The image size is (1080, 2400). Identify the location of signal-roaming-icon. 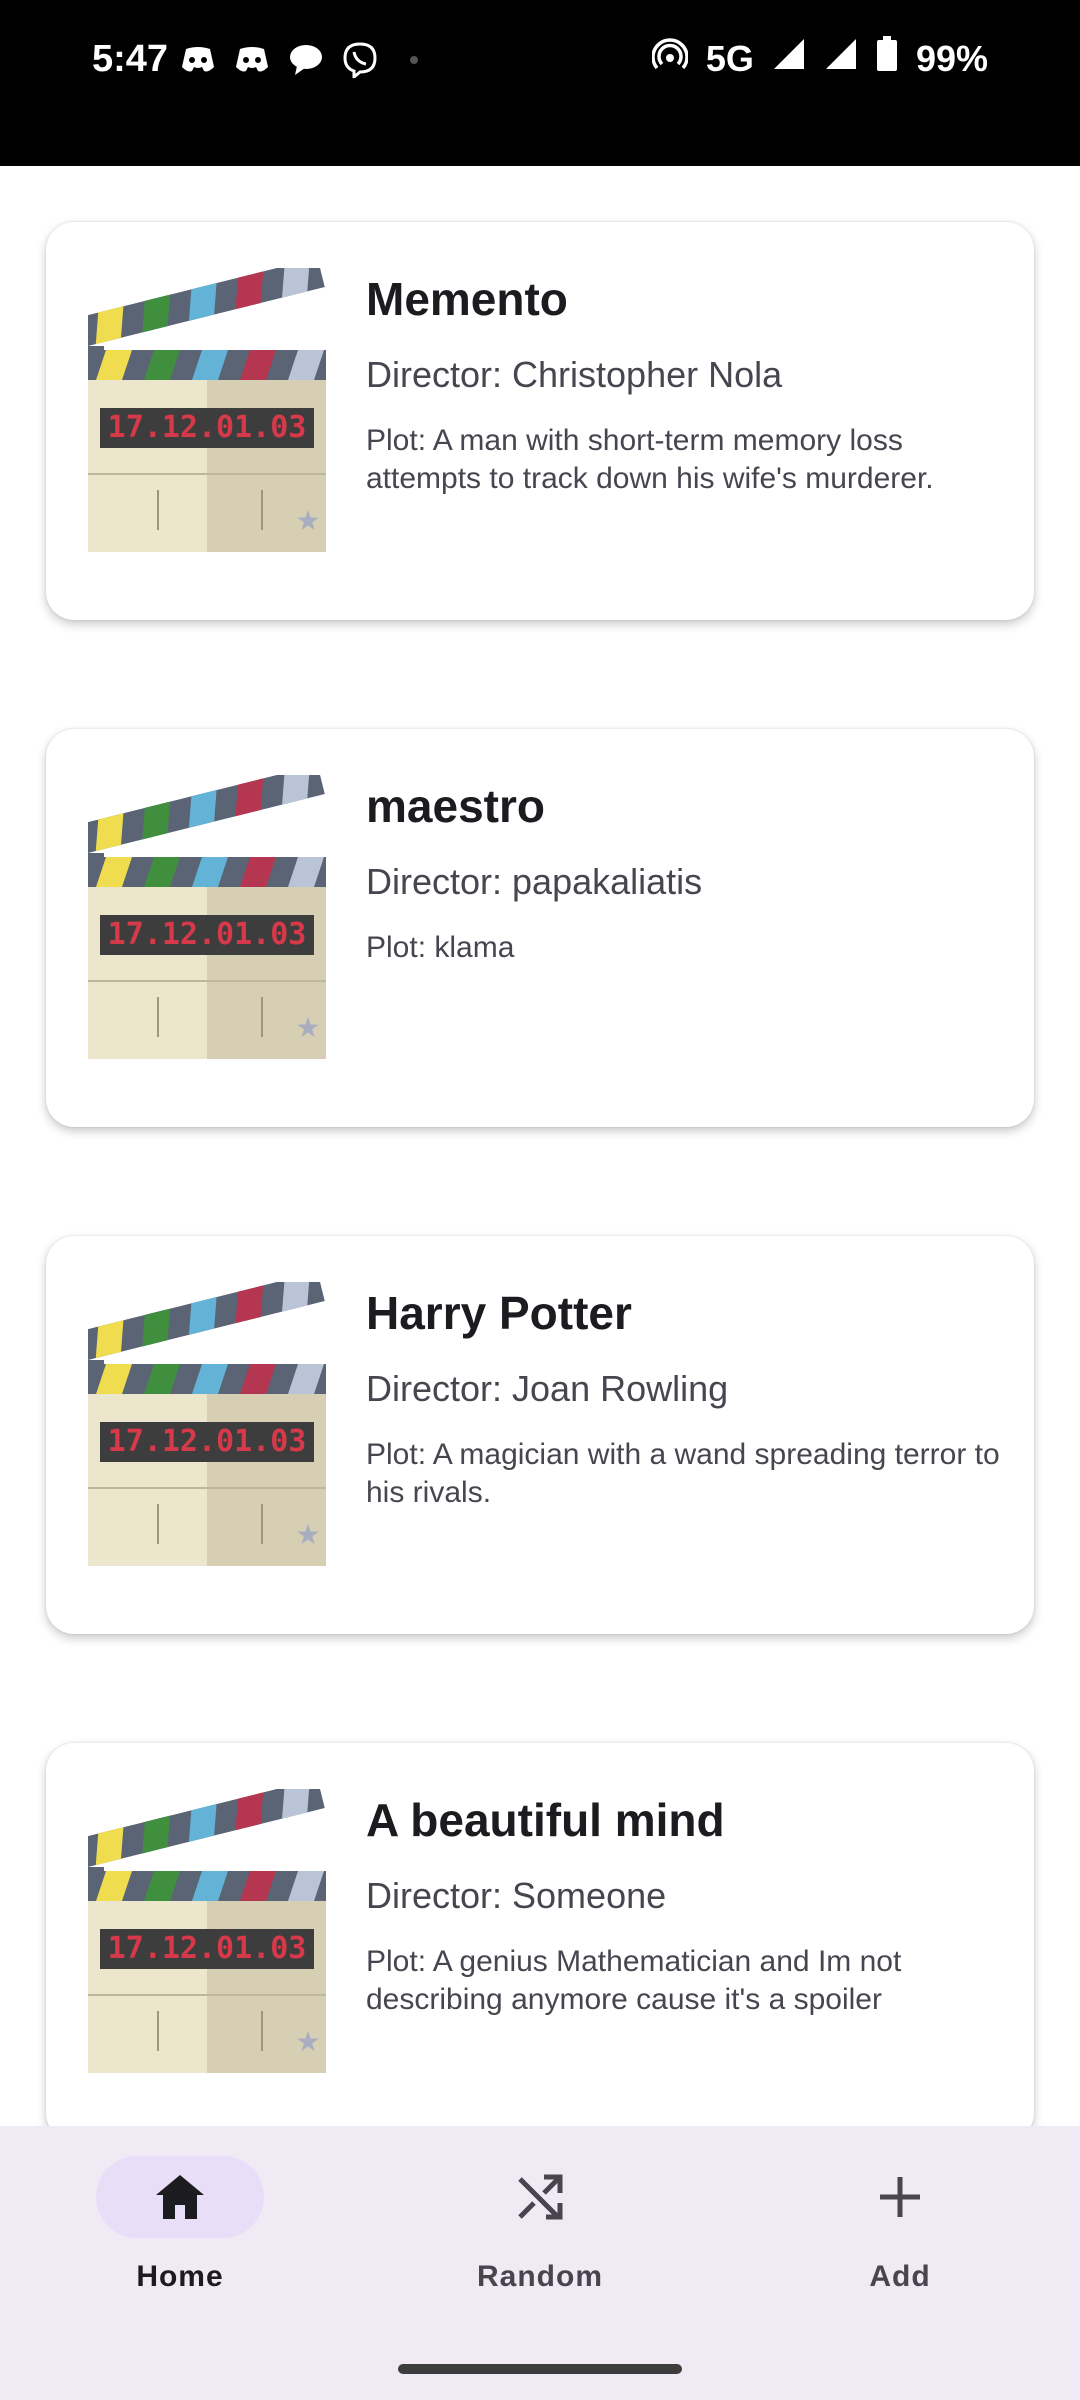
(841, 58).